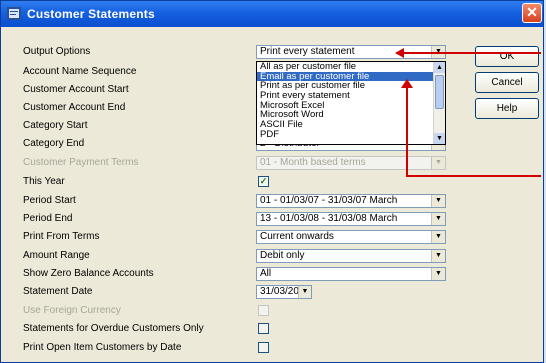 The image size is (546, 363). Describe the element at coordinates (61, 236) in the screenshot. I see `label-print-from-terms: Print From Terms` at that location.